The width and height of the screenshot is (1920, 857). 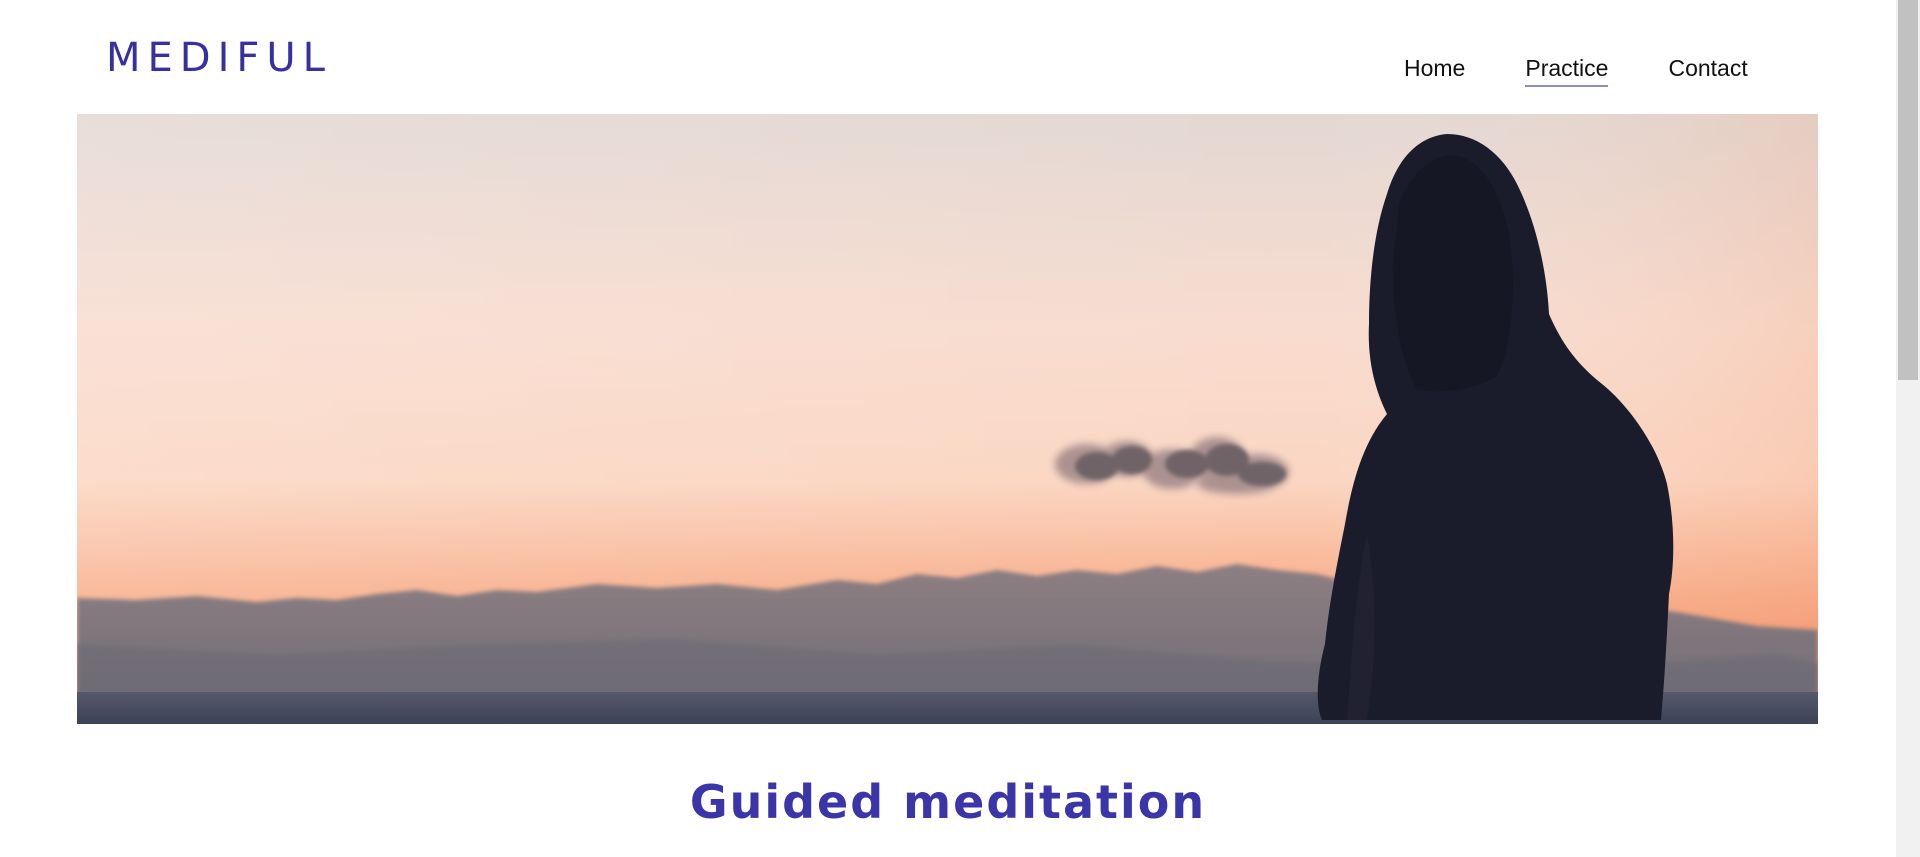 I want to click on main-nav: Home Practice Contact, so click(x=1576, y=69).